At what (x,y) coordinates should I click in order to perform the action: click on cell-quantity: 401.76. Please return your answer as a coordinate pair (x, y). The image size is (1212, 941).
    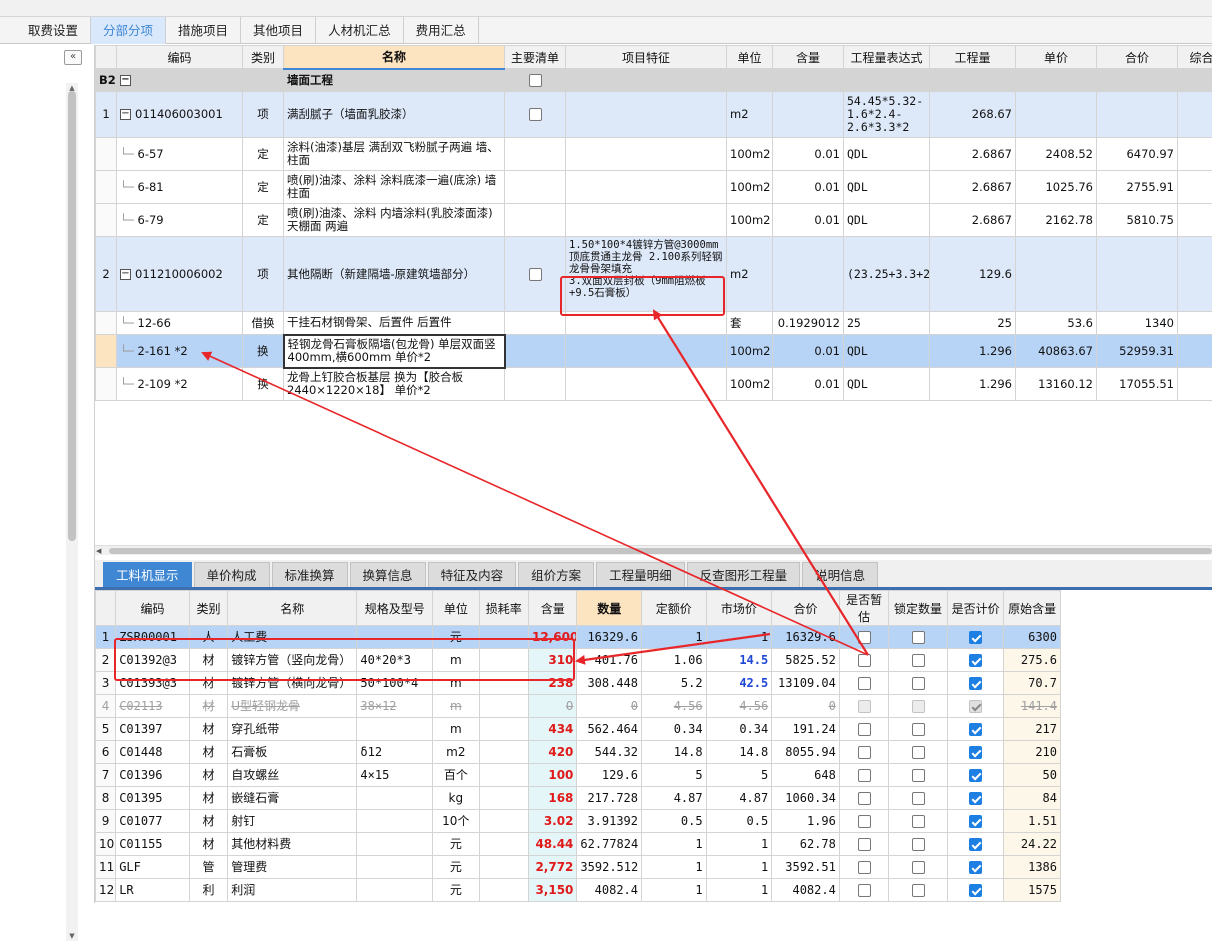
    Looking at the image, I should click on (609, 660).